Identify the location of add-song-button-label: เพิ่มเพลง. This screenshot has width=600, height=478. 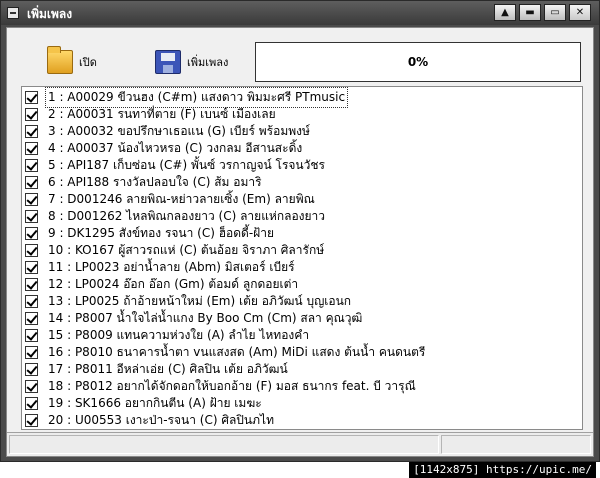
(208, 62).